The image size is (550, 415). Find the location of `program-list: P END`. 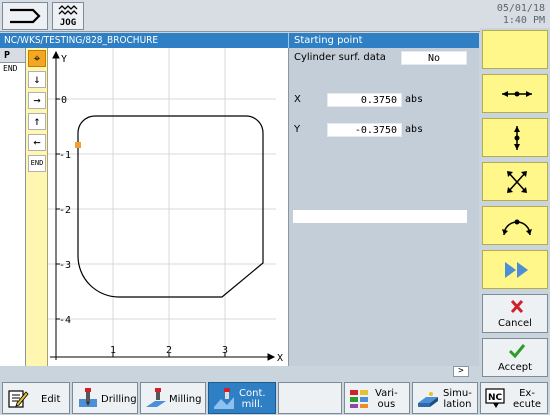

program-list: P END is located at coordinates (13, 207).